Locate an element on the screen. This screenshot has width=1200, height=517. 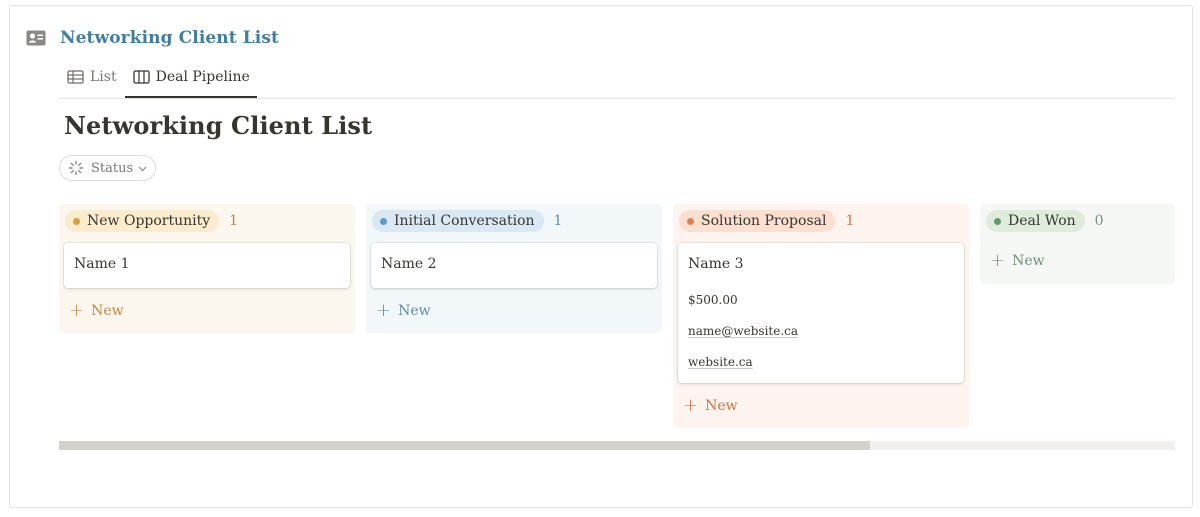
board-columns-icon is located at coordinates (141, 77).